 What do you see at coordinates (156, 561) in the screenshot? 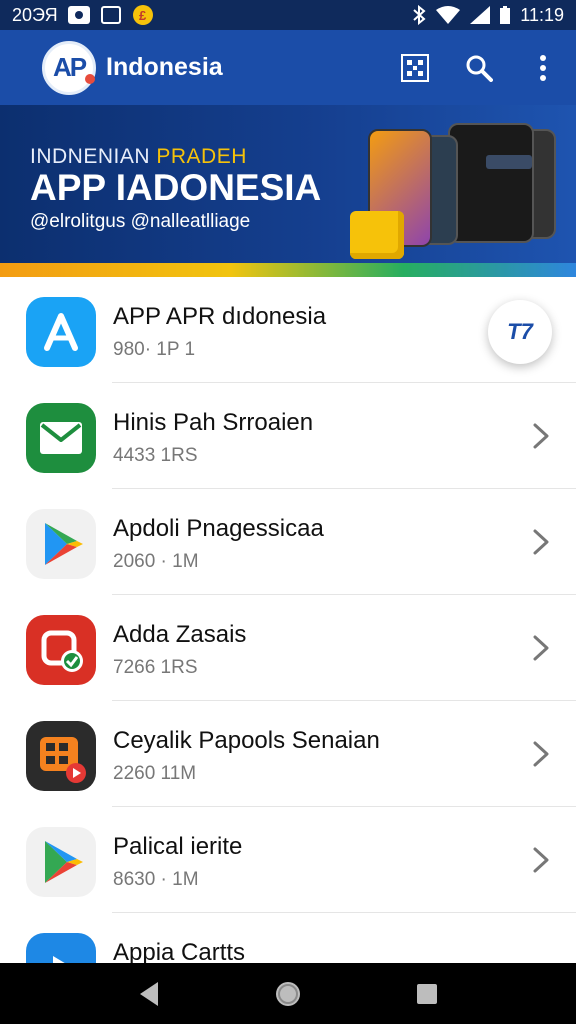
I see `app-meta: 2060 · 1M` at bounding box center [156, 561].